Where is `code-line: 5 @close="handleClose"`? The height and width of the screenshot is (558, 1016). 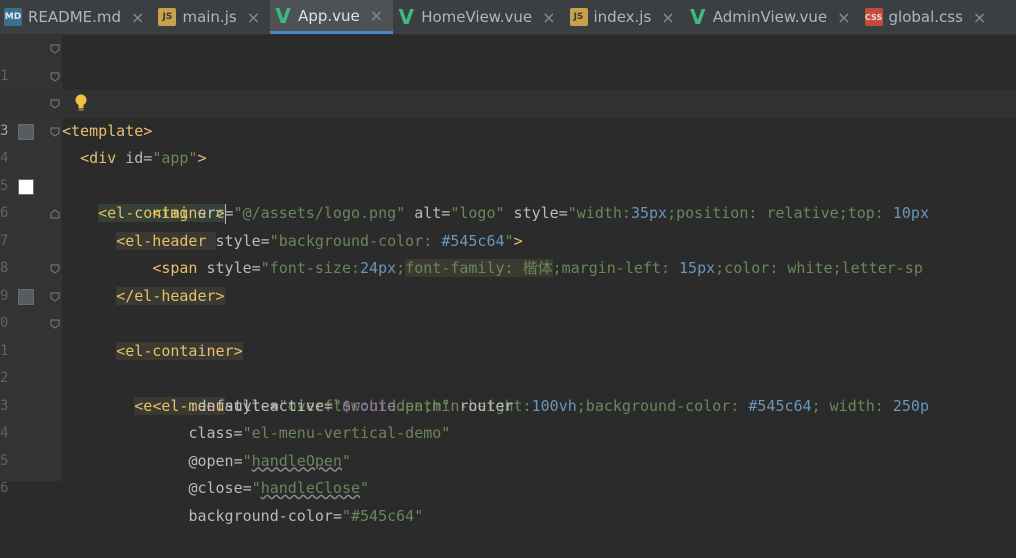 code-line: 5 @close="handleClose" is located at coordinates (508, 459).